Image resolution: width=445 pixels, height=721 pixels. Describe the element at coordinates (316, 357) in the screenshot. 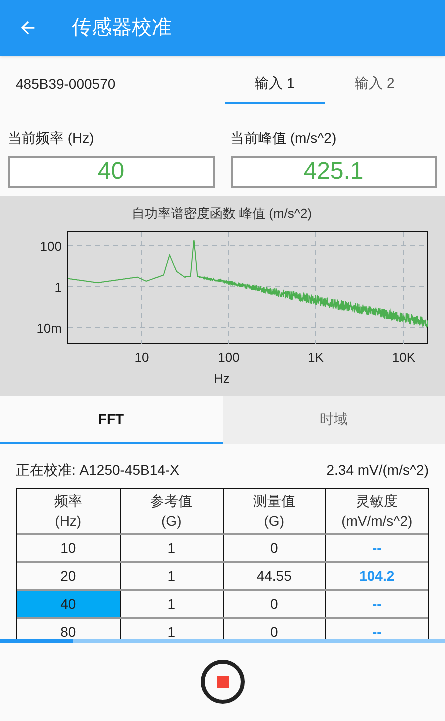

I see `x-tick-label: 1K` at that location.